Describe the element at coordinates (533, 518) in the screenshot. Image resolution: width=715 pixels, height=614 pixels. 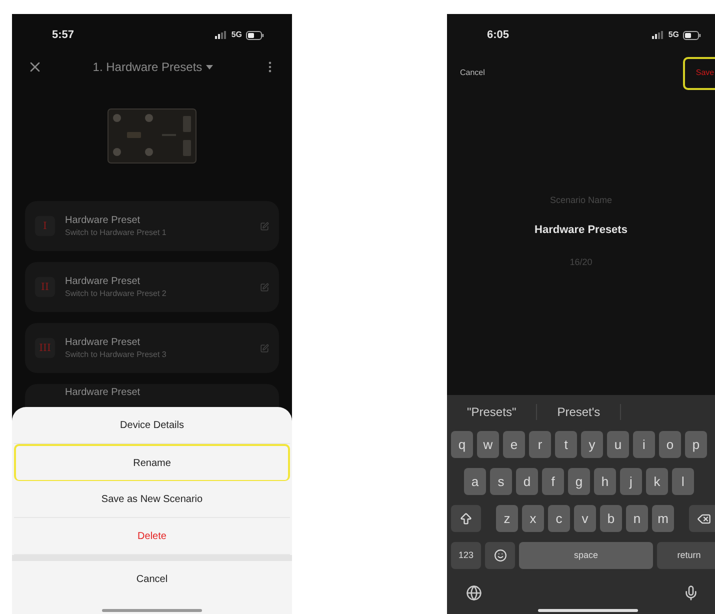
I see `keyboard-key: x` at that location.